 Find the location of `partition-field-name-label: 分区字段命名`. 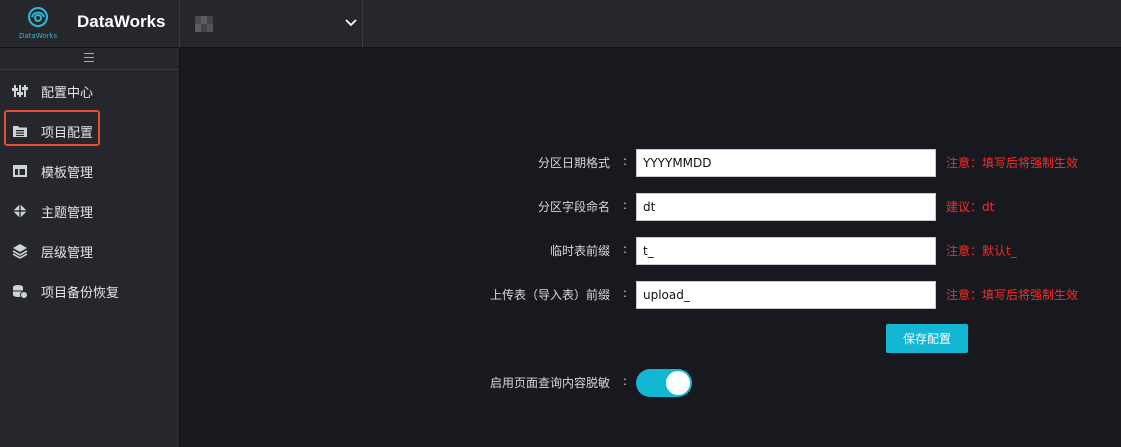

partition-field-name-label: 分区字段命名 is located at coordinates (573, 207).